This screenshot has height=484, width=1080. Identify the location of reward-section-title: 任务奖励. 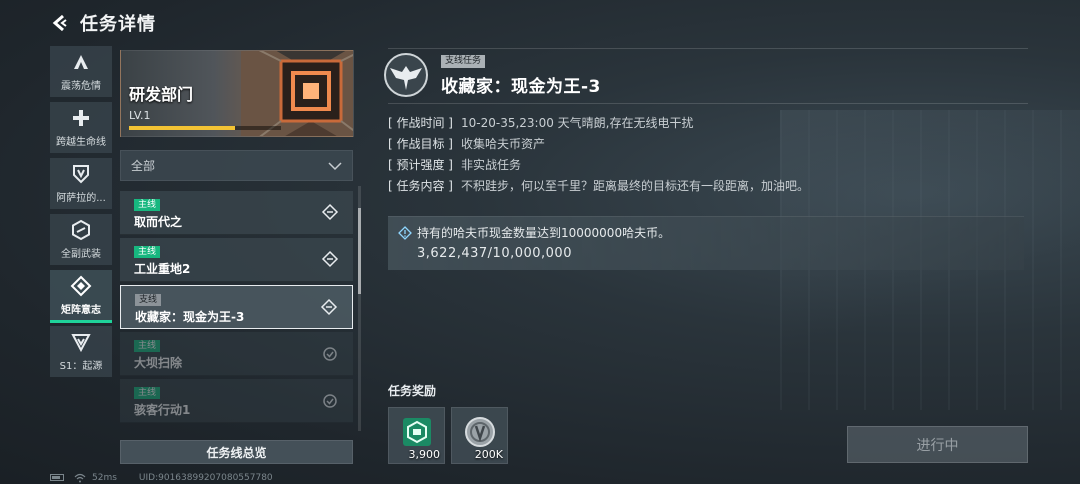
(412, 391).